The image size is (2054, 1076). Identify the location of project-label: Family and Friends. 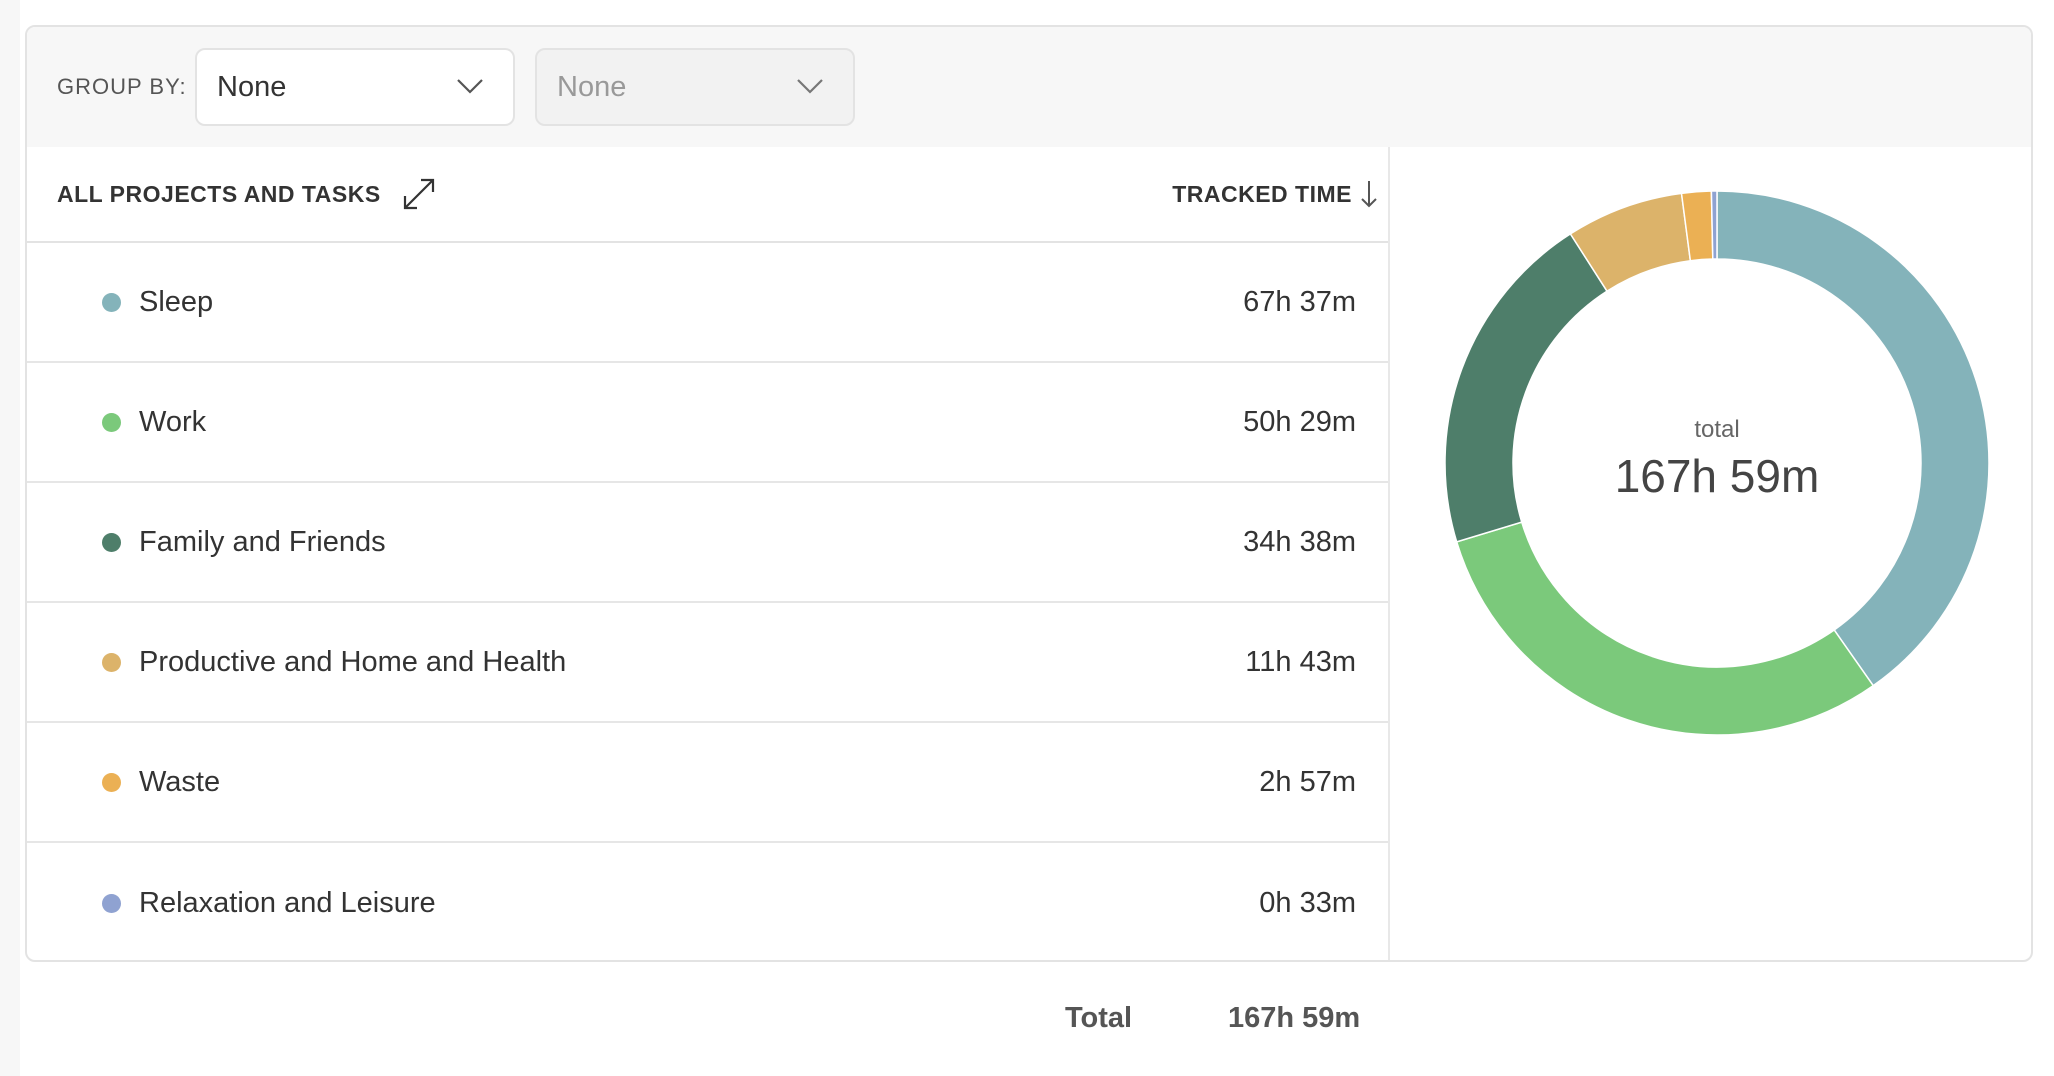
(262, 541).